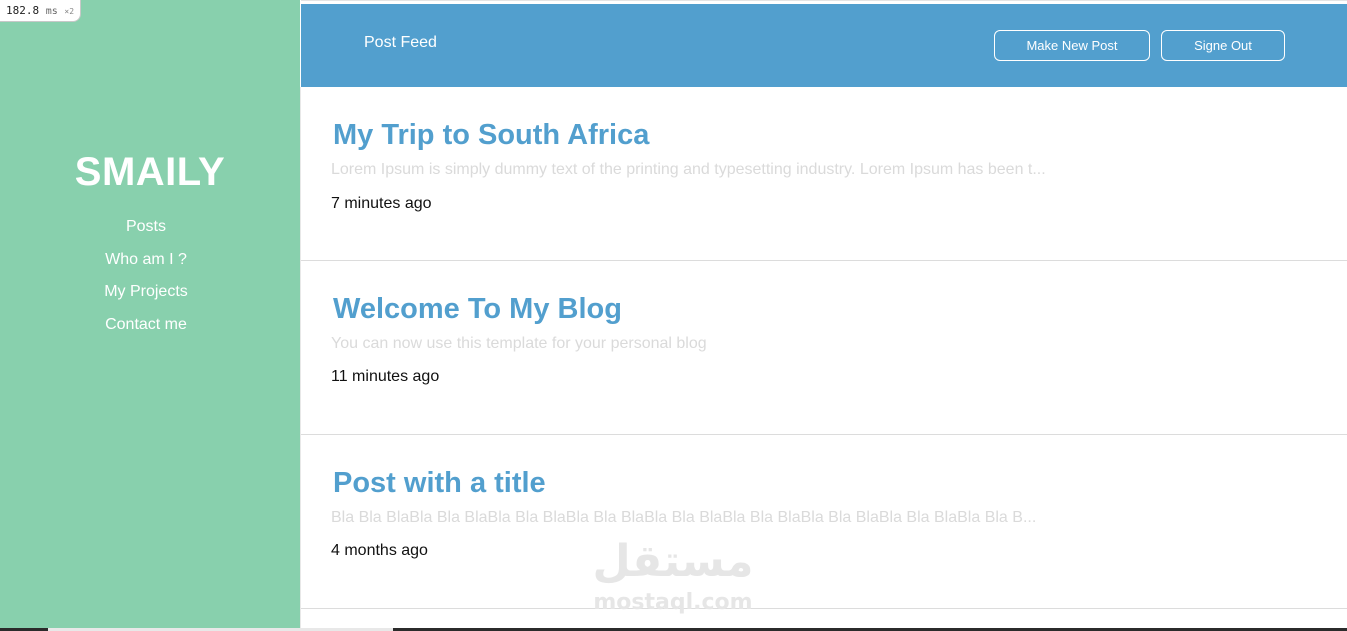  What do you see at coordinates (439, 483) in the screenshot?
I see `post-title: Post with a title` at bounding box center [439, 483].